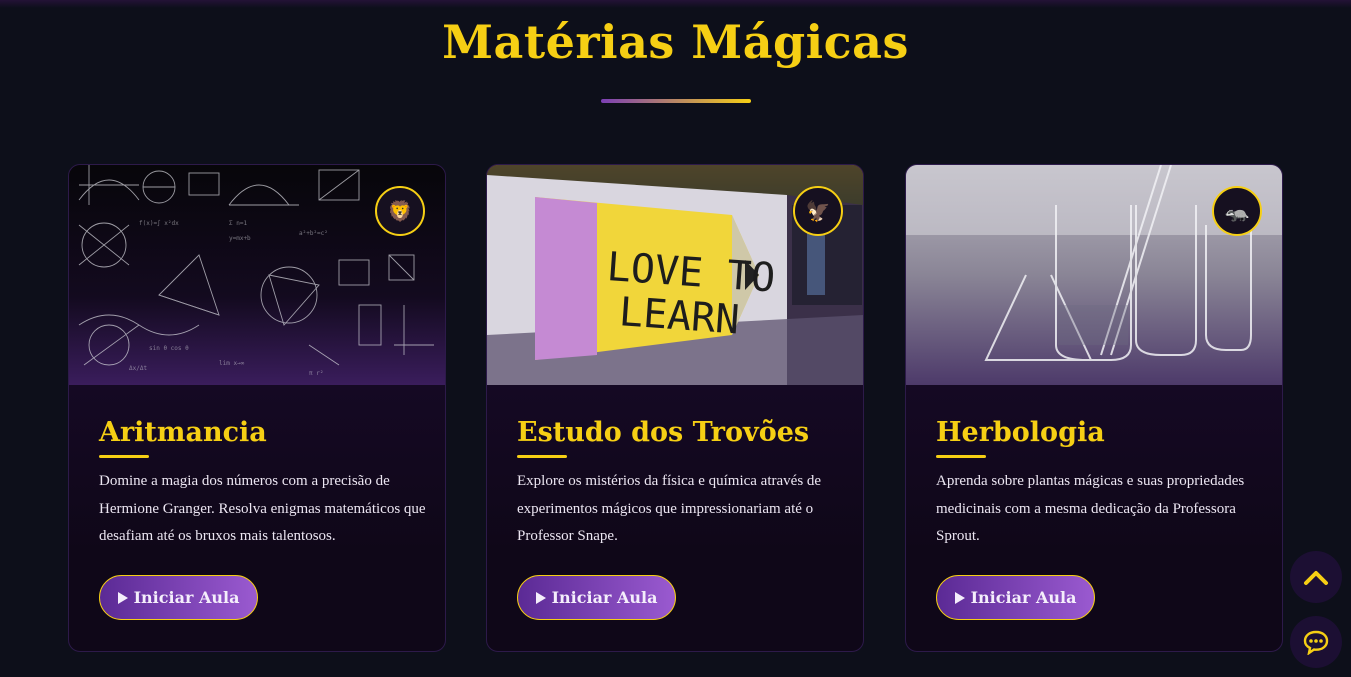  Describe the element at coordinates (232, 363) in the screenshot. I see `svg-text: lim x→∞` at that location.